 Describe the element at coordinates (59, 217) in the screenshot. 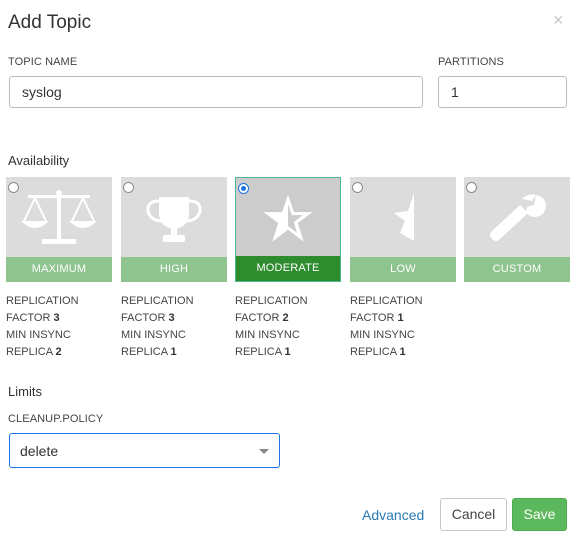

I see `scale-icon` at that location.